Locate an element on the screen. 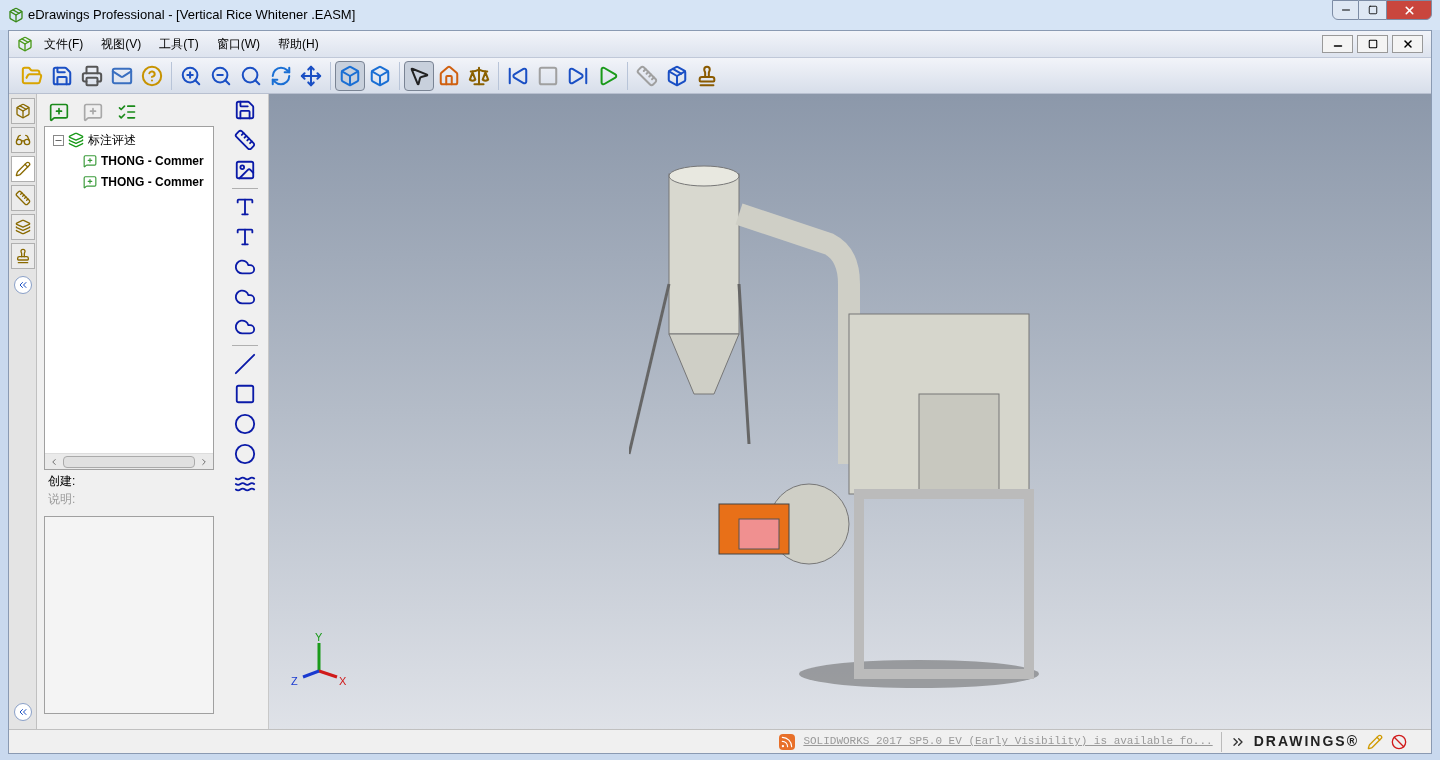  rss-icon is located at coordinates (787, 741).